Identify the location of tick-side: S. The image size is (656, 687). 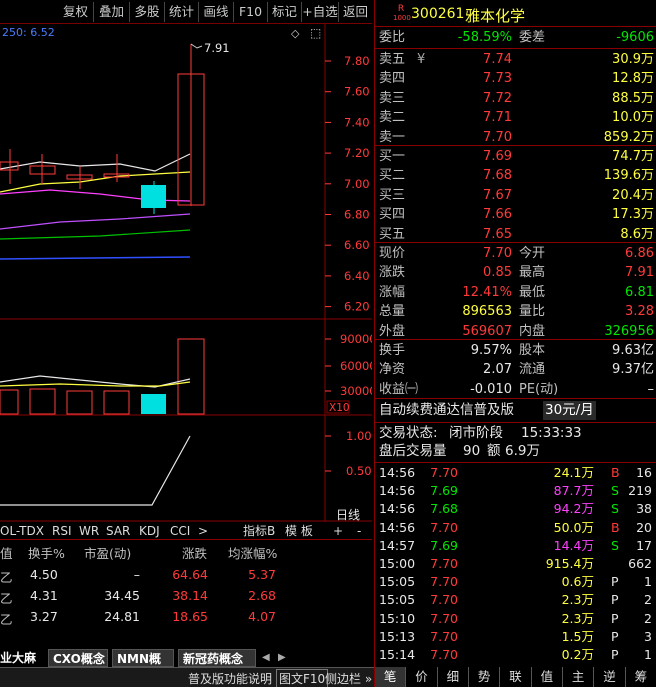
(615, 509).